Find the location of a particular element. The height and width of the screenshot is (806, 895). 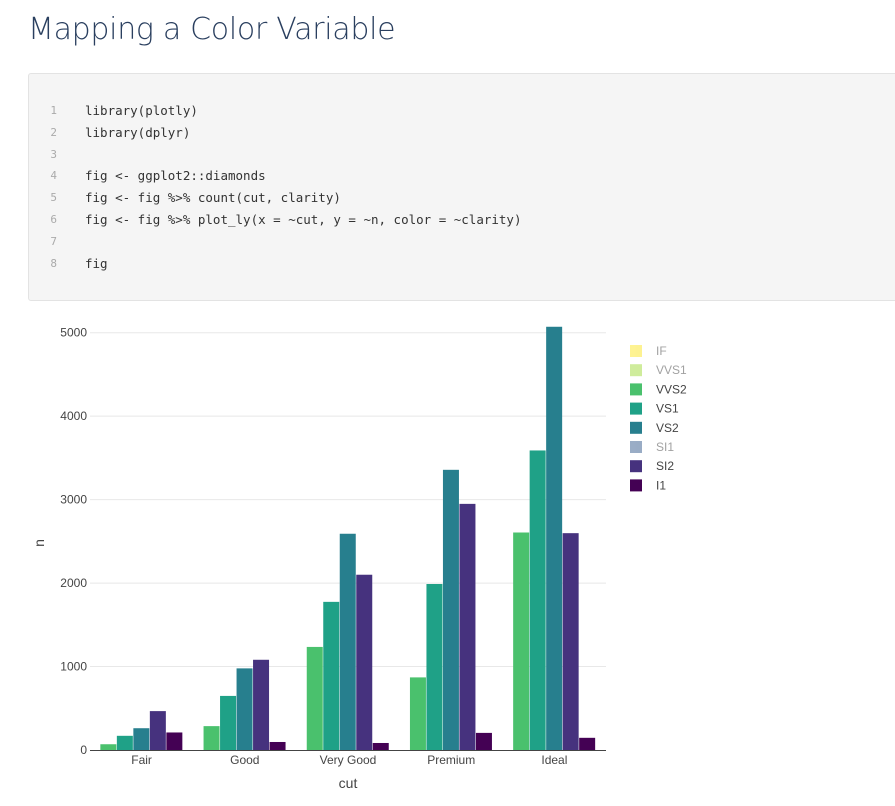

y-axis-title: n is located at coordinates (39, 543).